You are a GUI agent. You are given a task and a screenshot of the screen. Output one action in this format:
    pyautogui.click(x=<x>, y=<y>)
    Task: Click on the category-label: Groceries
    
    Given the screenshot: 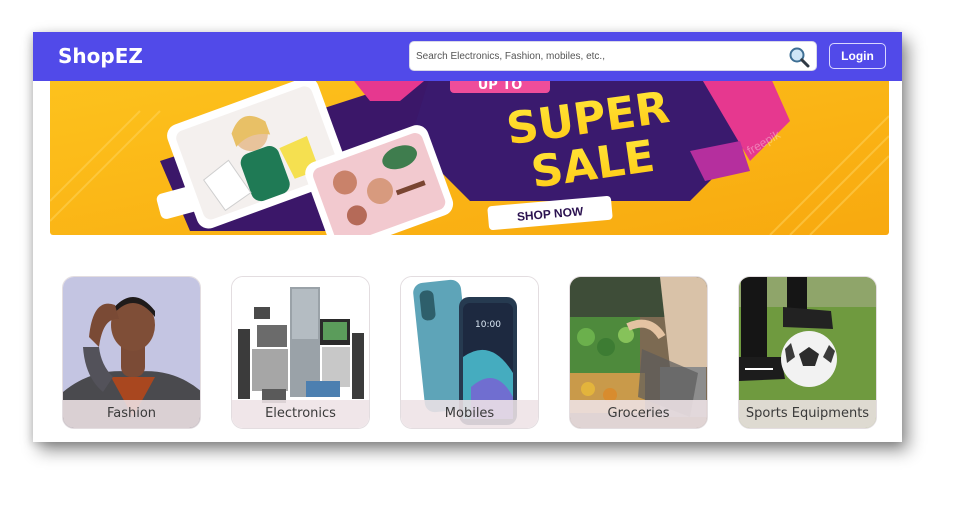 What is the action you would take?
    pyautogui.click(x=638, y=414)
    